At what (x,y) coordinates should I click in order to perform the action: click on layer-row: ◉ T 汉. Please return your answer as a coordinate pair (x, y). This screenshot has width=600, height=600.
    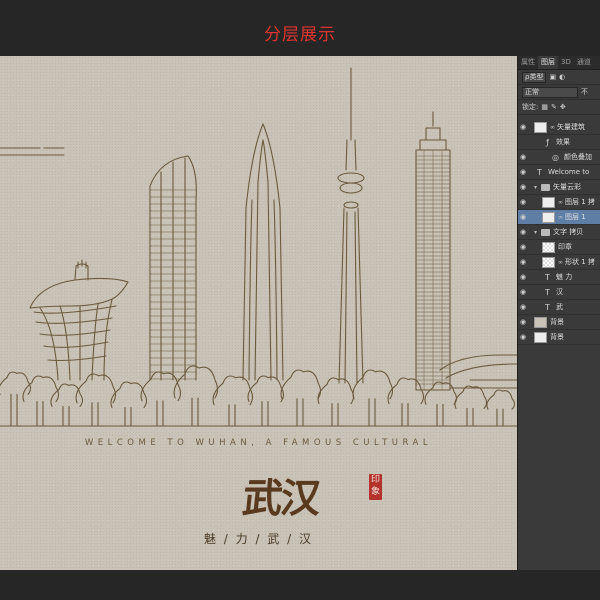
    Looking at the image, I should click on (559, 292).